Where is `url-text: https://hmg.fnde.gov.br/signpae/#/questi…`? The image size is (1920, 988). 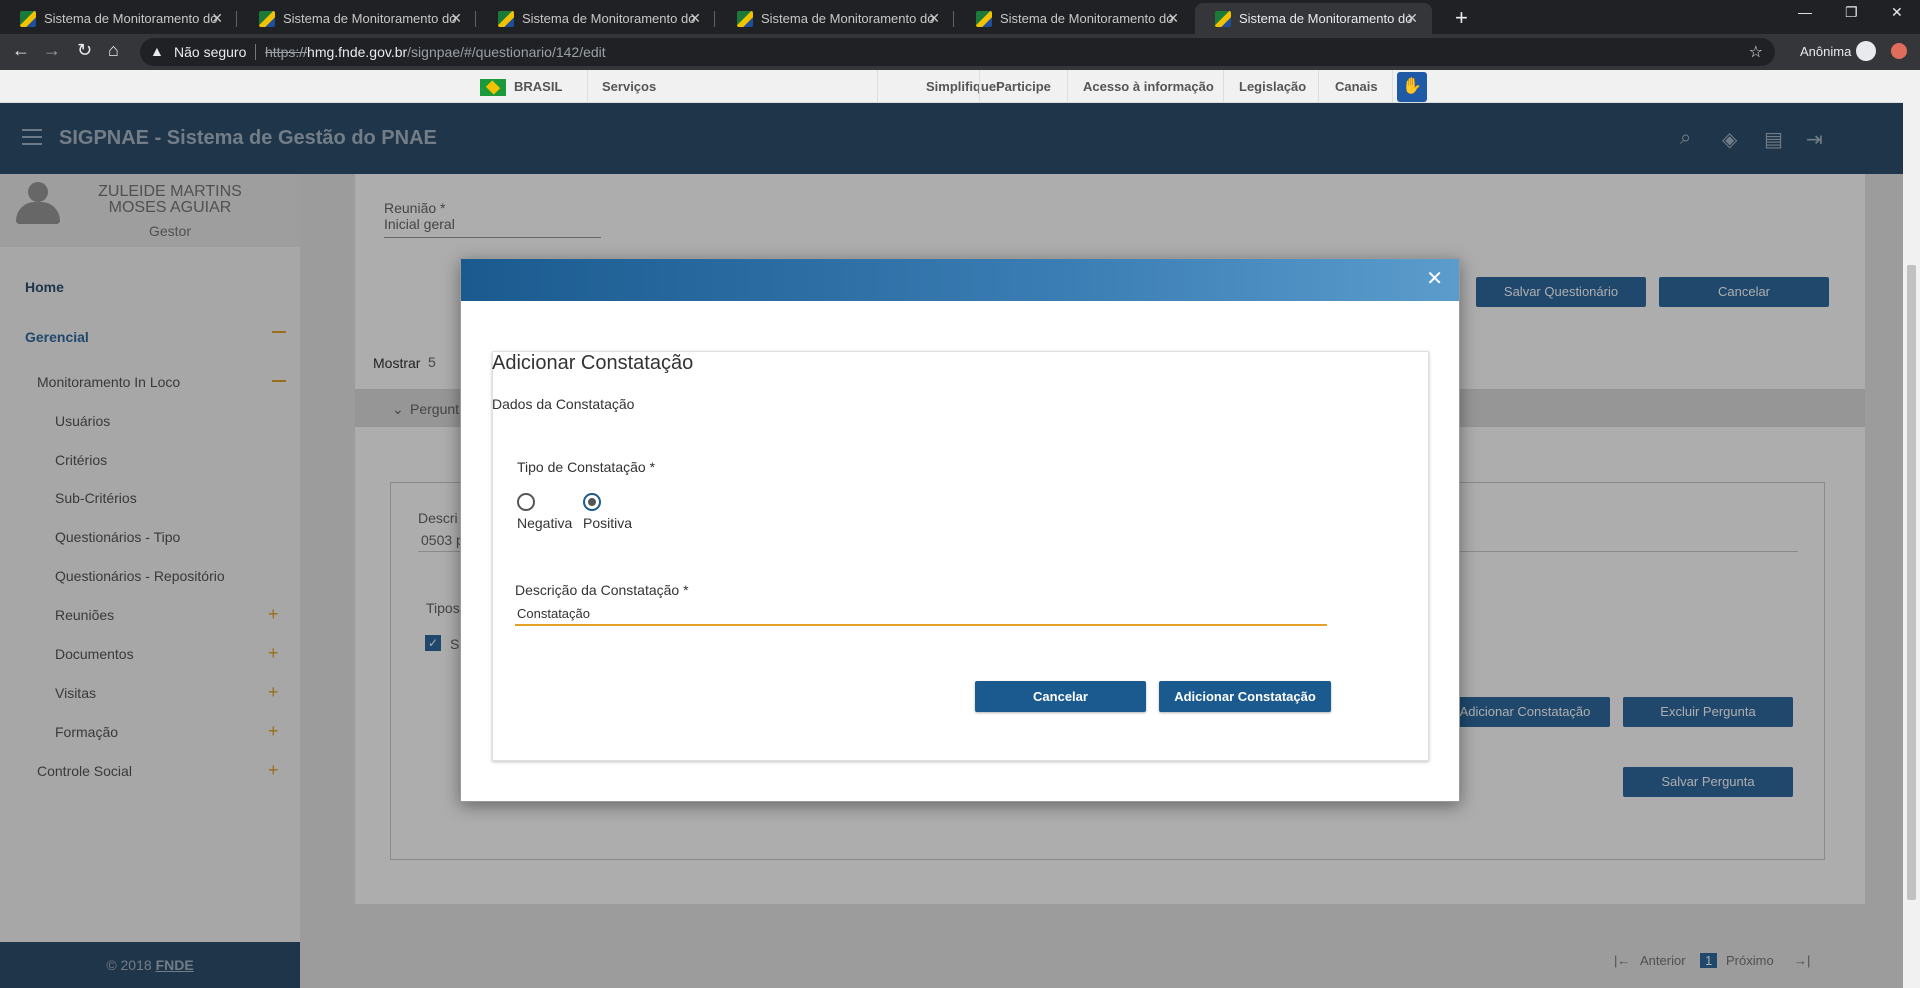 url-text: https://hmg.fnde.gov.br/signpae/#/questi… is located at coordinates (435, 52).